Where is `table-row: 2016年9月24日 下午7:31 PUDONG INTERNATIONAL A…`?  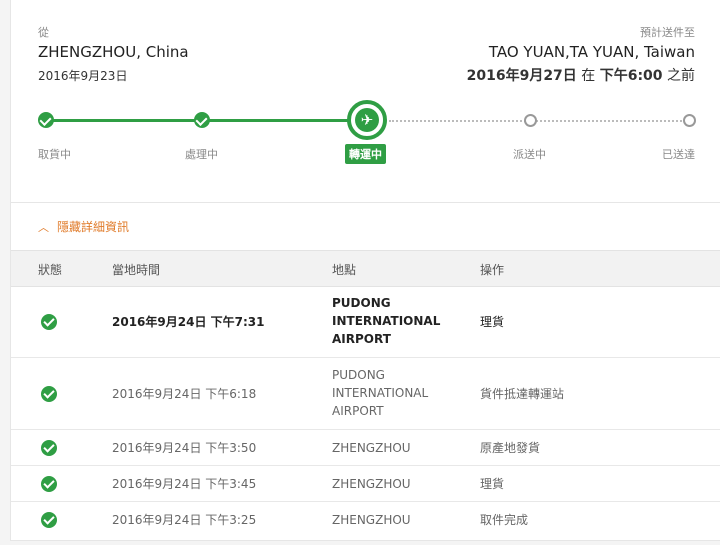 table-row: 2016年9月24日 下午7:31 PUDONG INTERNATIONAL A… is located at coordinates (365, 322).